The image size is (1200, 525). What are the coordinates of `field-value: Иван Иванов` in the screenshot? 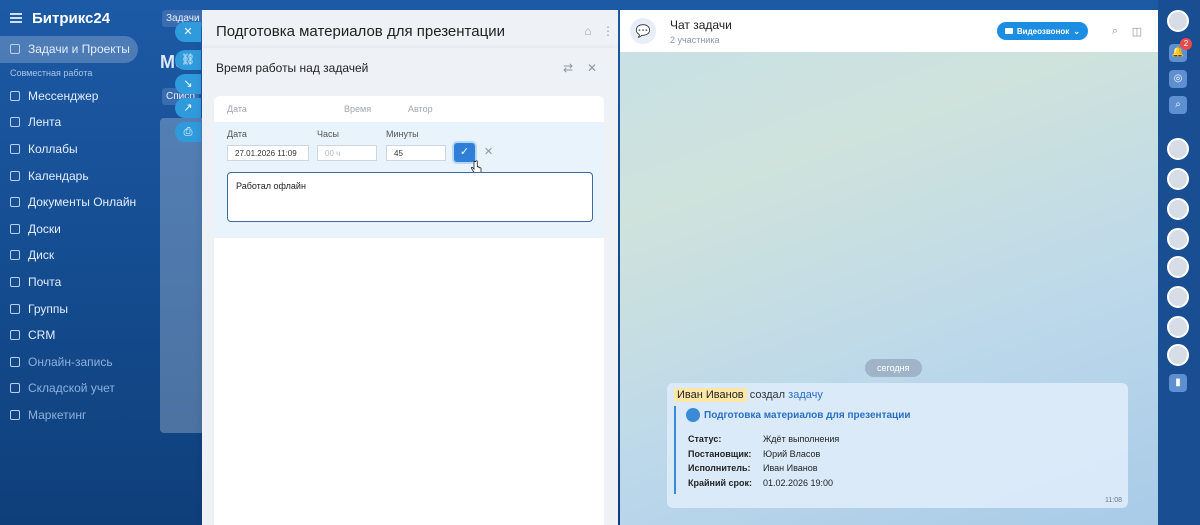 It's located at (790, 468).